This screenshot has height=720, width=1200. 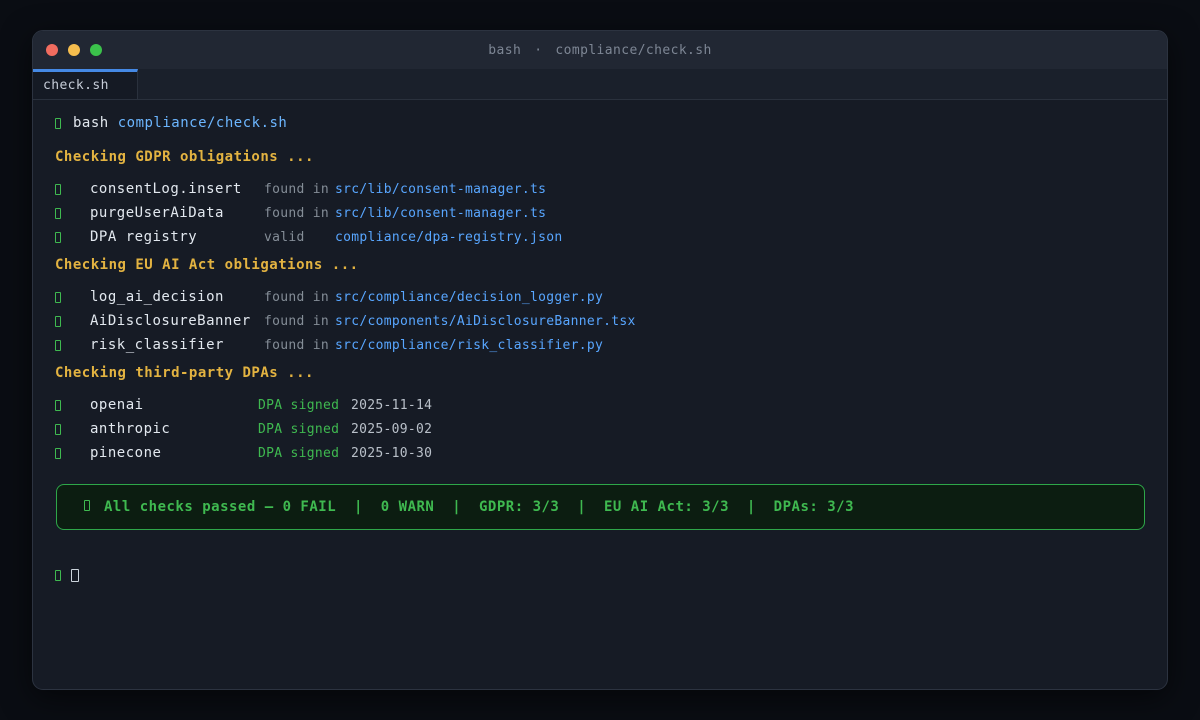 What do you see at coordinates (157, 213) in the screenshot?
I see `check-name: purgeUserAiData` at bounding box center [157, 213].